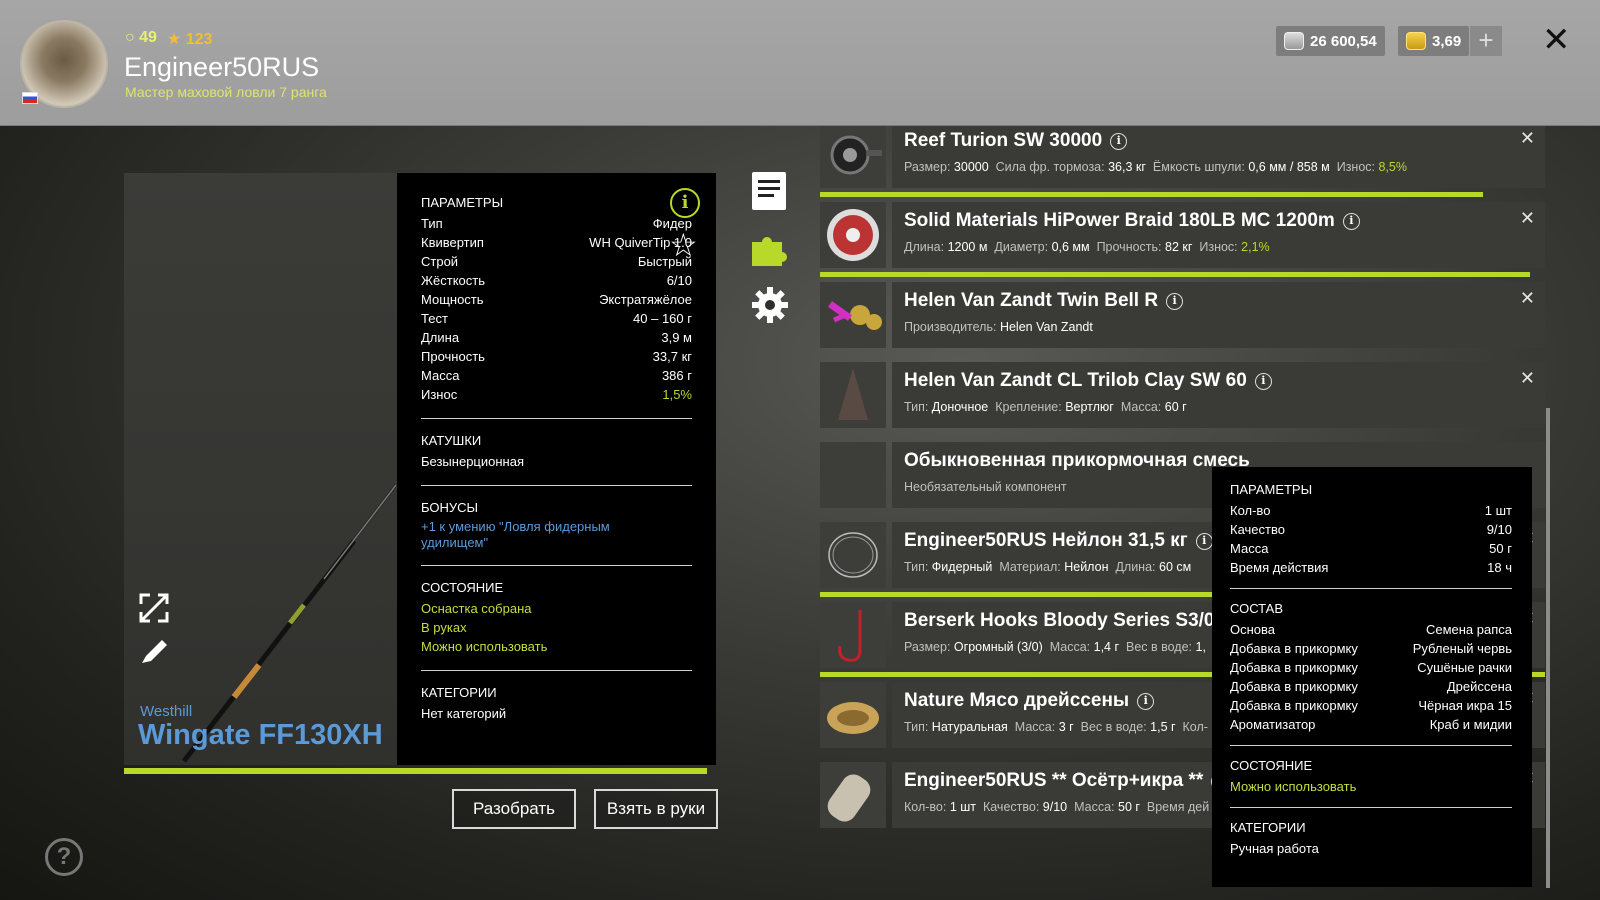 The image size is (1600, 900). I want to click on desc-label: Прочность:, so click(1129, 247).